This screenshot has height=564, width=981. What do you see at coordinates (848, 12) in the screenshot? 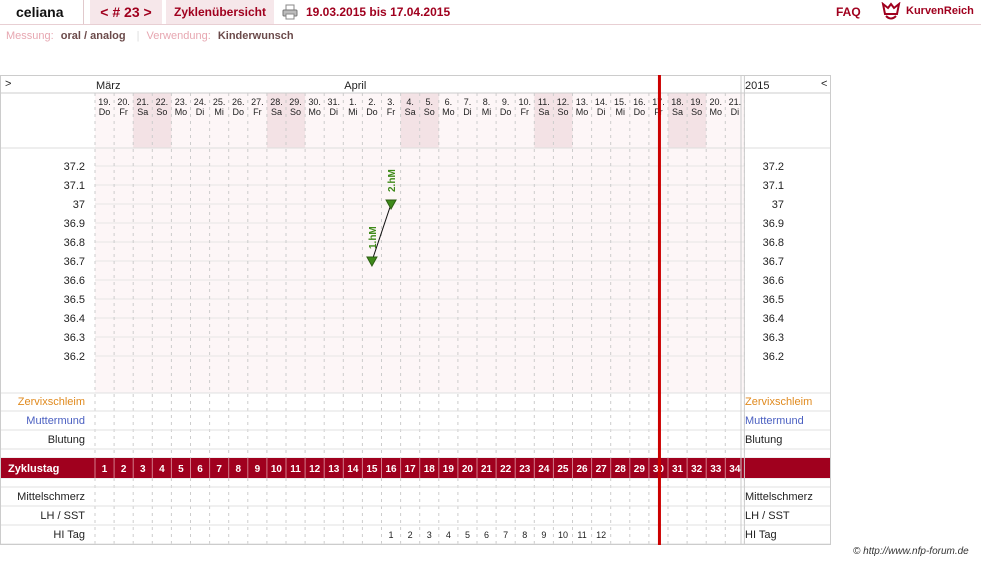
I see `faq-link: FAQ` at bounding box center [848, 12].